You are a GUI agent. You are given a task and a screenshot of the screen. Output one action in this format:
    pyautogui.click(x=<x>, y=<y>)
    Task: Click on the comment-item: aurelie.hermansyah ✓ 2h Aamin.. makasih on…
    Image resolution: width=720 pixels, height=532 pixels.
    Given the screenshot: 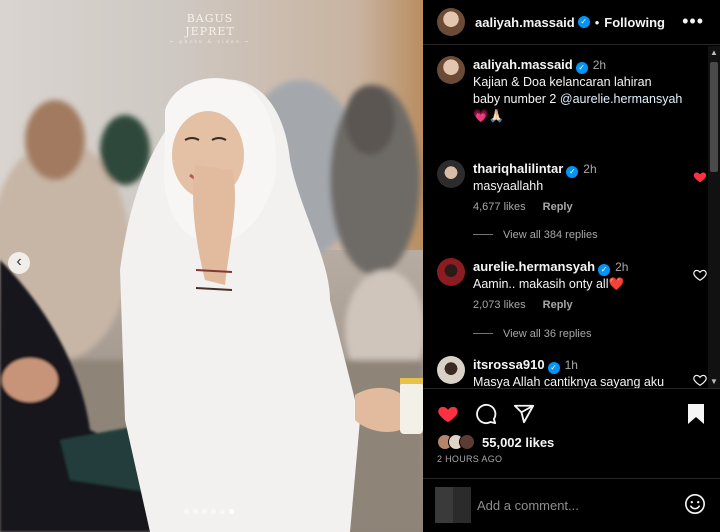 What is the action you would take?
    pyautogui.click(x=572, y=284)
    